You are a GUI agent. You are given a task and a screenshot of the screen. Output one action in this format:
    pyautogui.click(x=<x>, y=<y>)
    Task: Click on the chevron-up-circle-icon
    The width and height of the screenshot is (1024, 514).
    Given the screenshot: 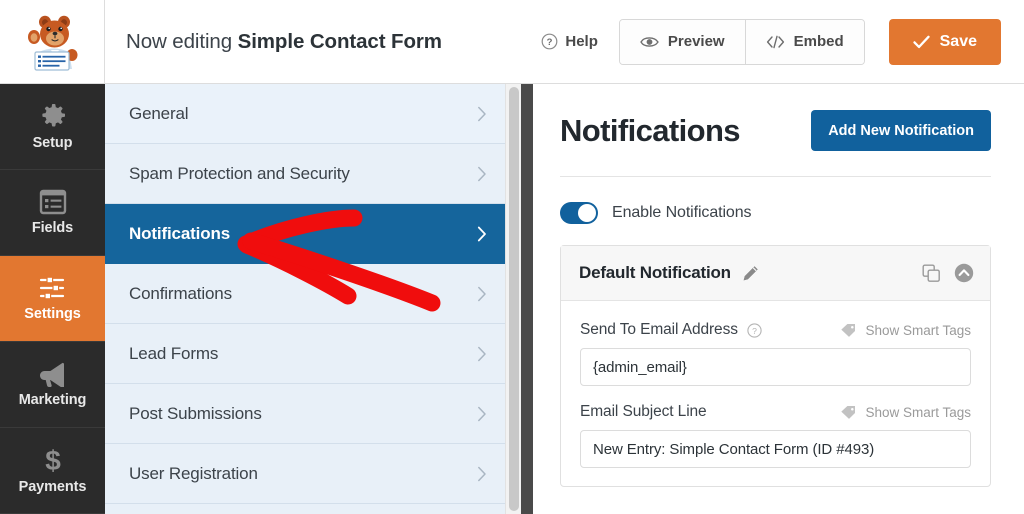 What is the action you would take?
    pyautogui.click(x=964, y=273)
    